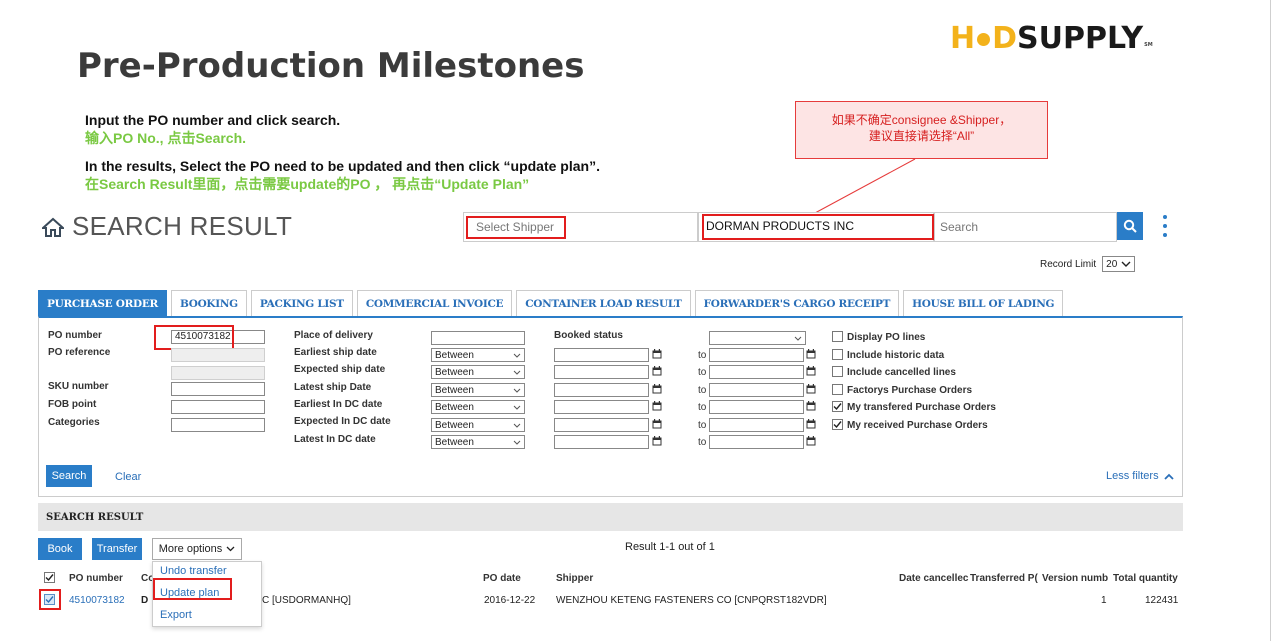 The width and height of the screenshot is (1282, 641). Describe the element at coordinates (1119, 264) in the screenshot. I see `record-limit-select: 20` at that location.